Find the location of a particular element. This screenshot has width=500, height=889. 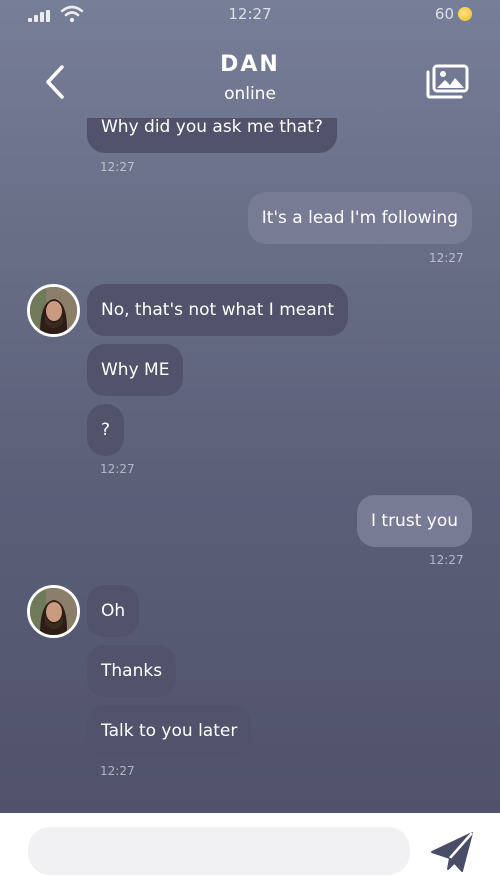

message-bubble-incoming: Oh is located at coordinates (113, 611).